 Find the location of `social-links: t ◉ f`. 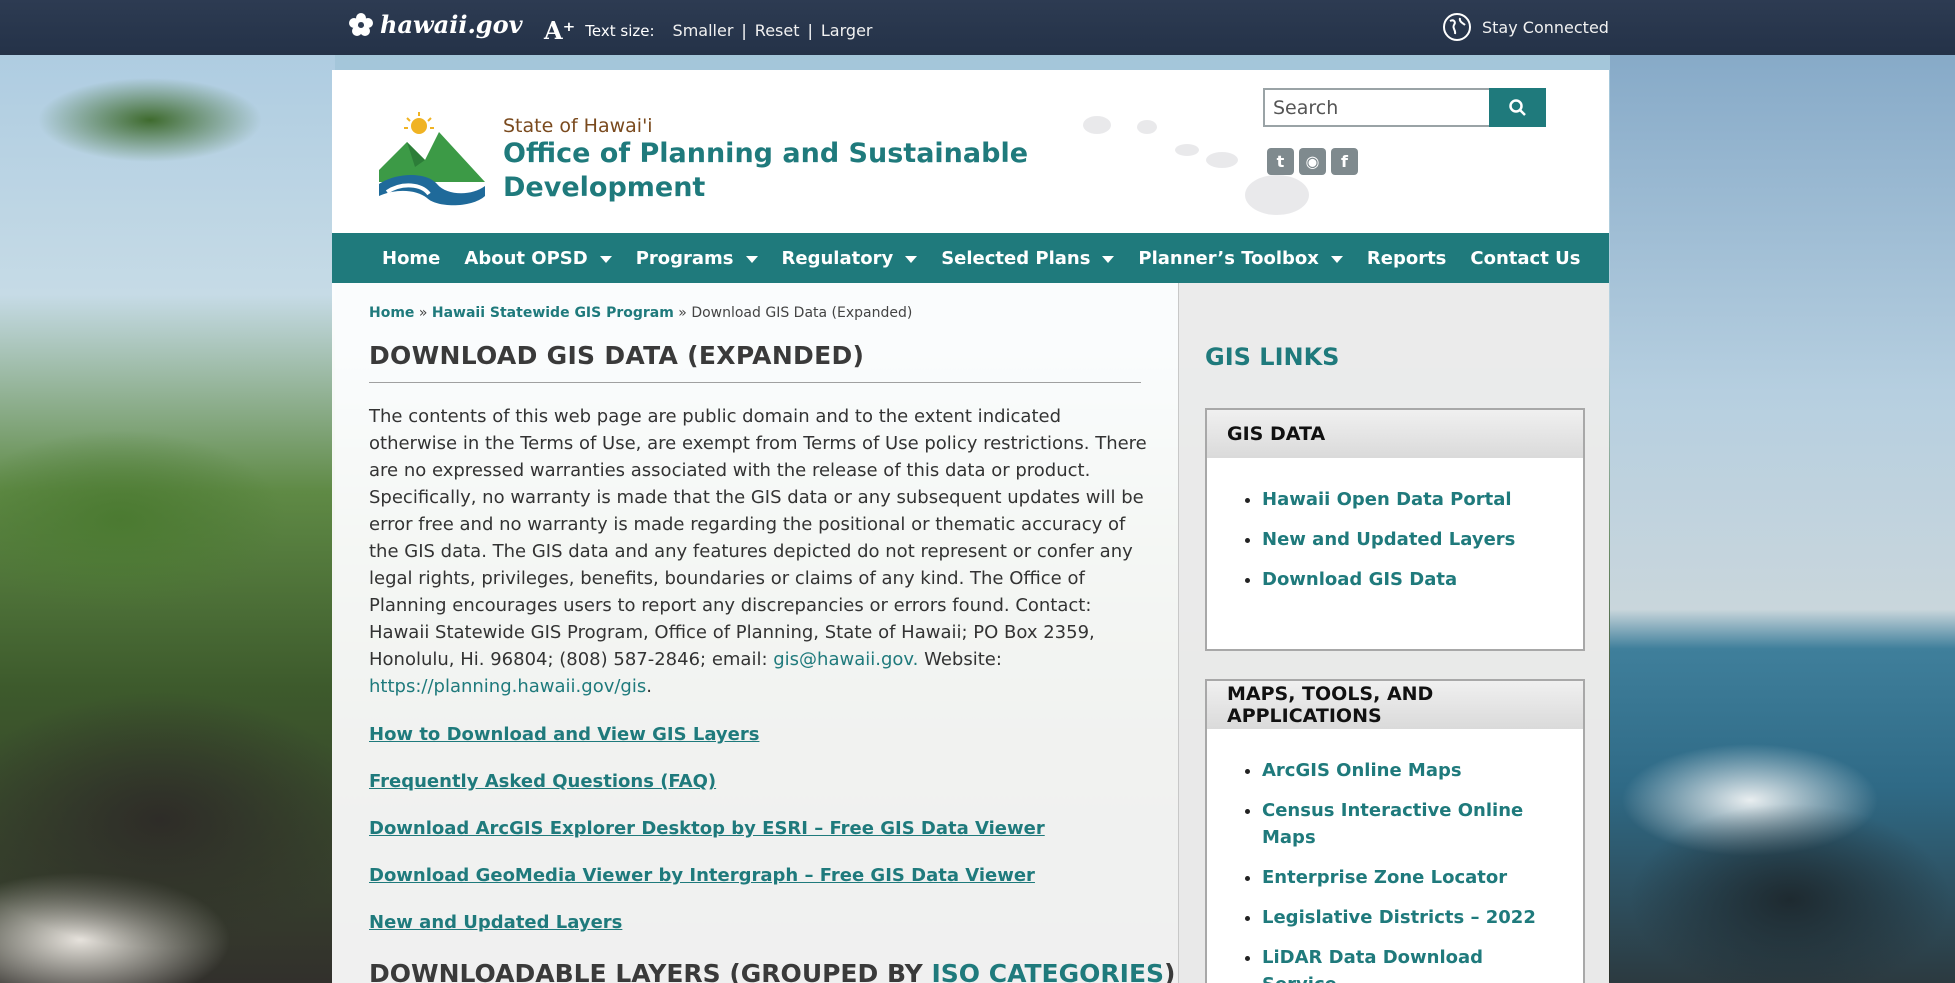

social-links: t ◉ f is located at coordinates (1312, 161).